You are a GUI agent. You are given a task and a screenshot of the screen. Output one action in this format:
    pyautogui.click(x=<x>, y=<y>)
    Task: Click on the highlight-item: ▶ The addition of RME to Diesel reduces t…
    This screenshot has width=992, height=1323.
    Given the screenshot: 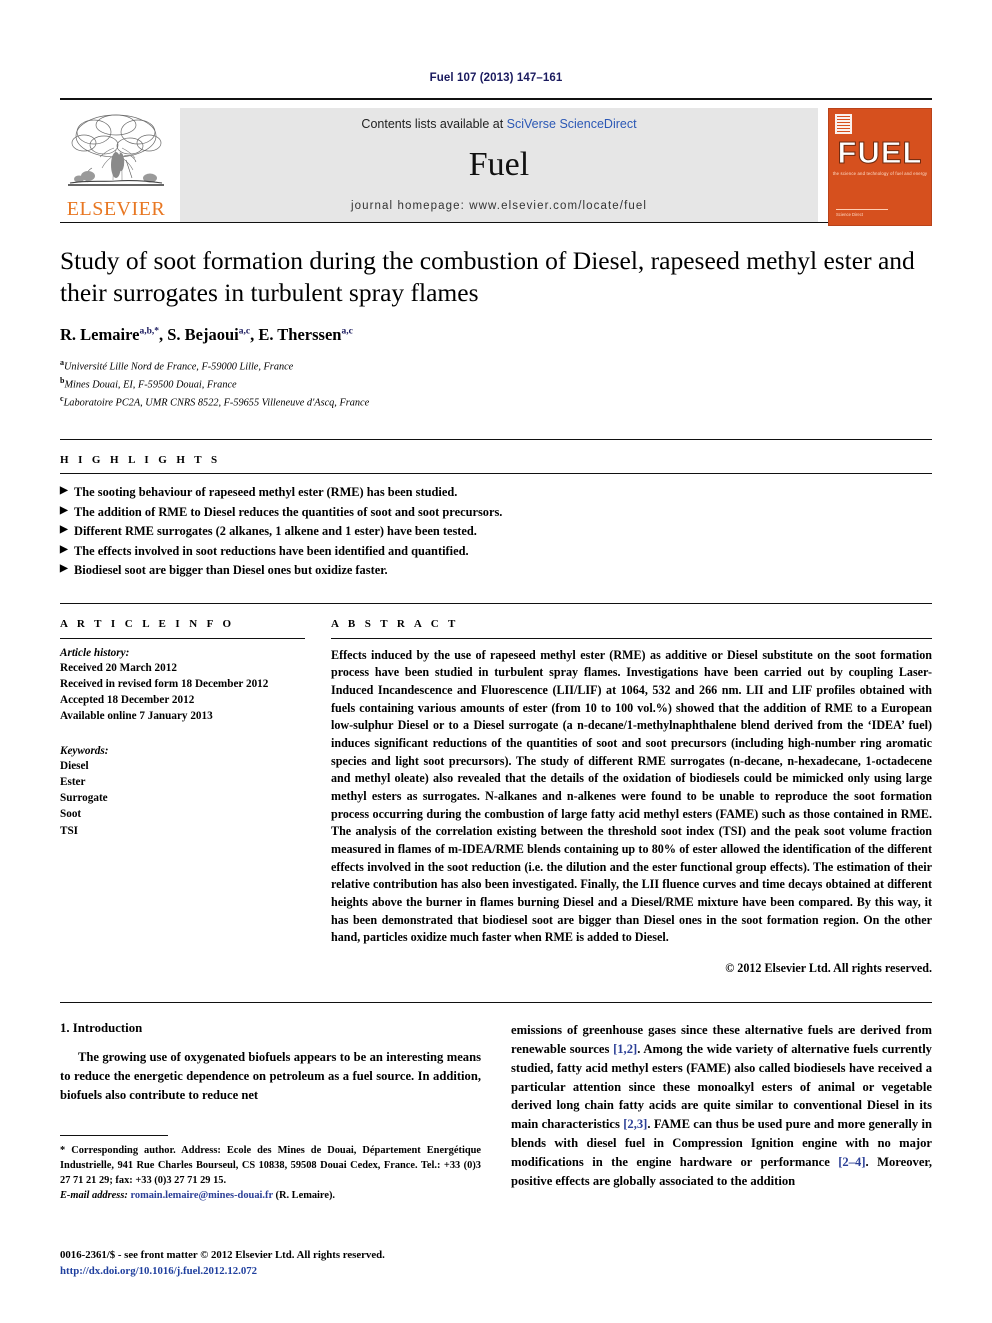 What is the action you would take?
    pyautogui.click(x=496, y=512)
    